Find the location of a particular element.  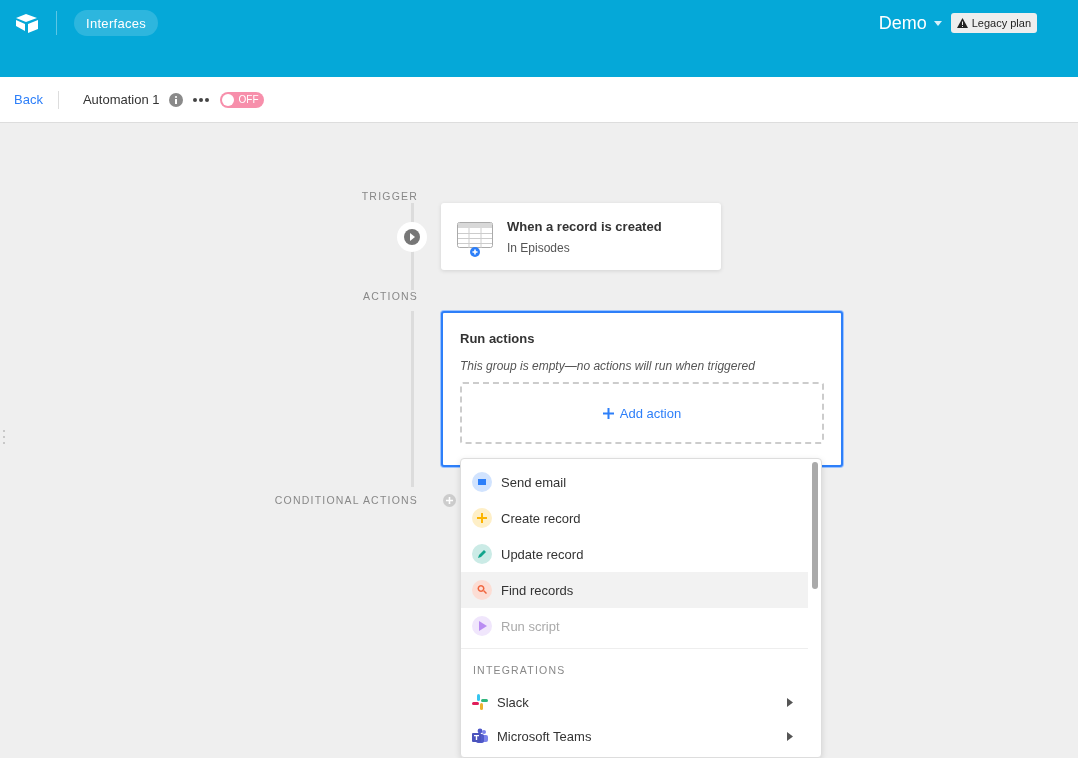

integrations-heading: INTEGRATIONS is located at coordinates (519, 670).